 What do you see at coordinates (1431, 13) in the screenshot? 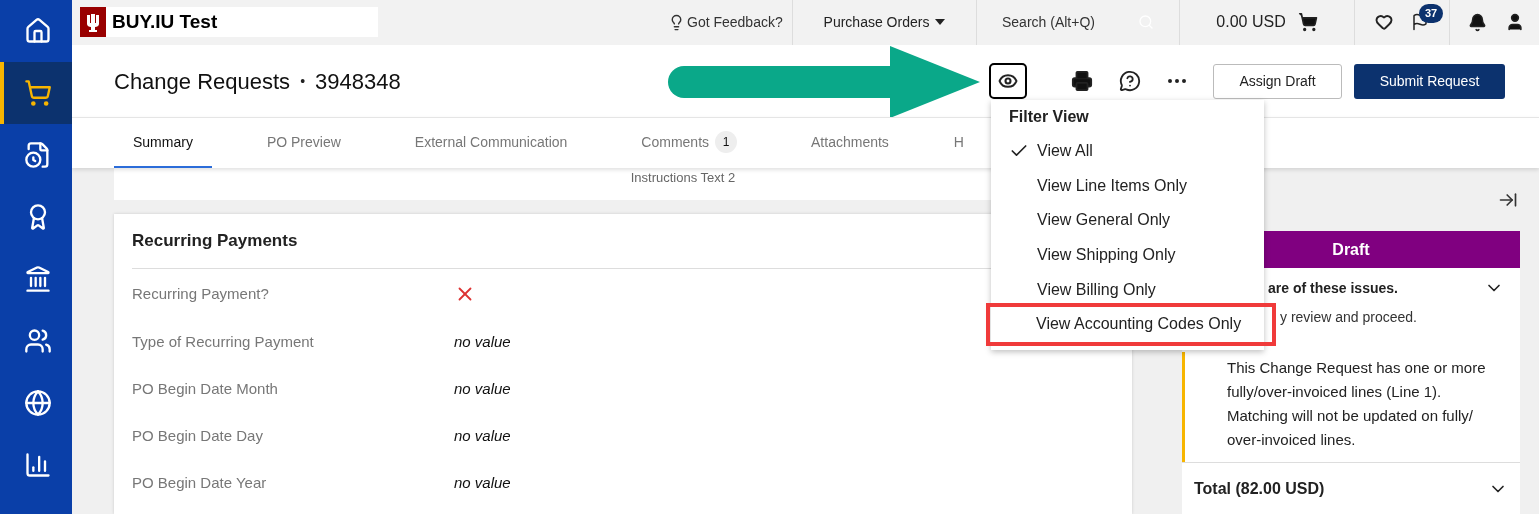
I see `notification-badge: 37` at bounding box center [1431, 13].